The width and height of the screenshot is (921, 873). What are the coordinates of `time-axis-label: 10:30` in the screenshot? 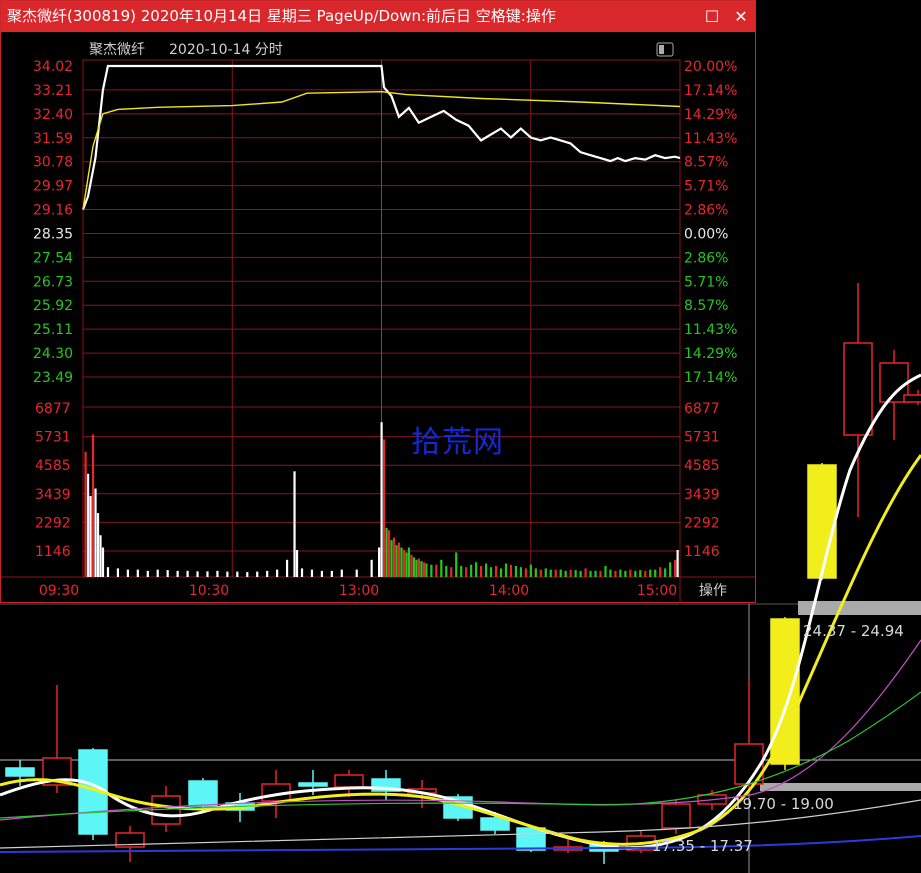 It's located at (209, 591).